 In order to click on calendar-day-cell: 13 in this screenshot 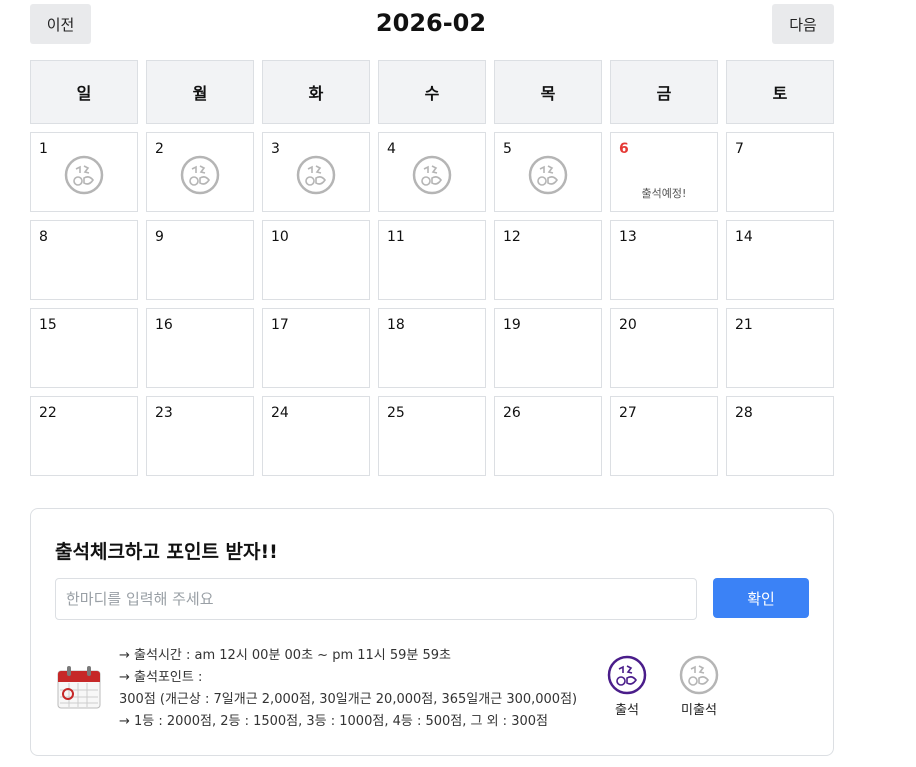, I will do `click(664, 260)`.